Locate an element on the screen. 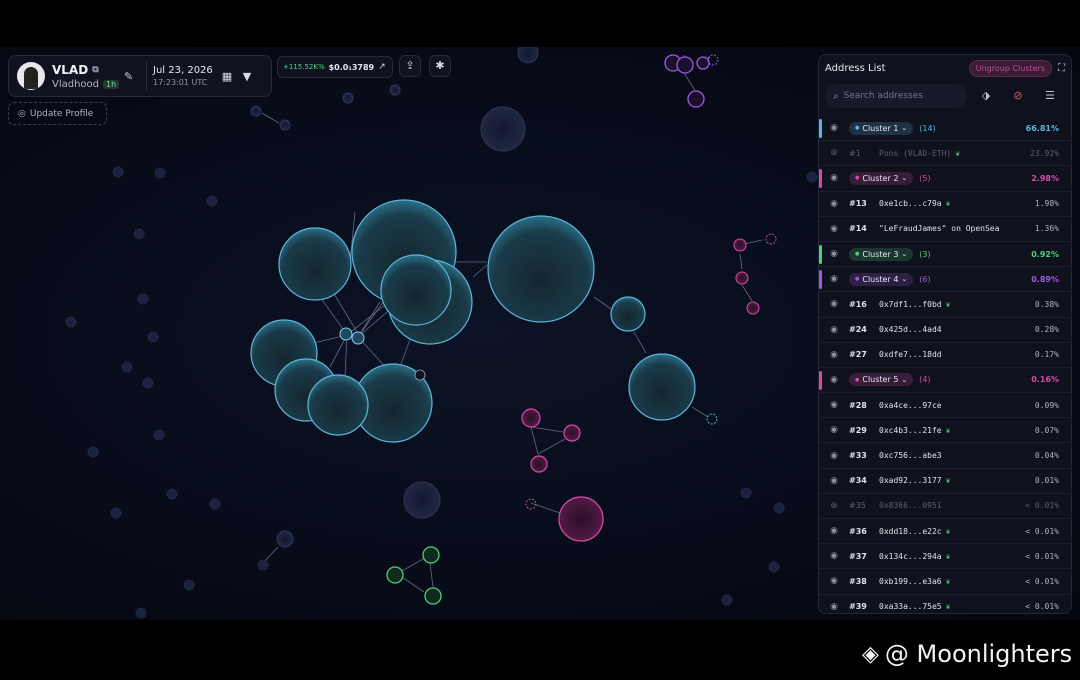  filter-icon: ▼ is located at coordinates (247, 76).